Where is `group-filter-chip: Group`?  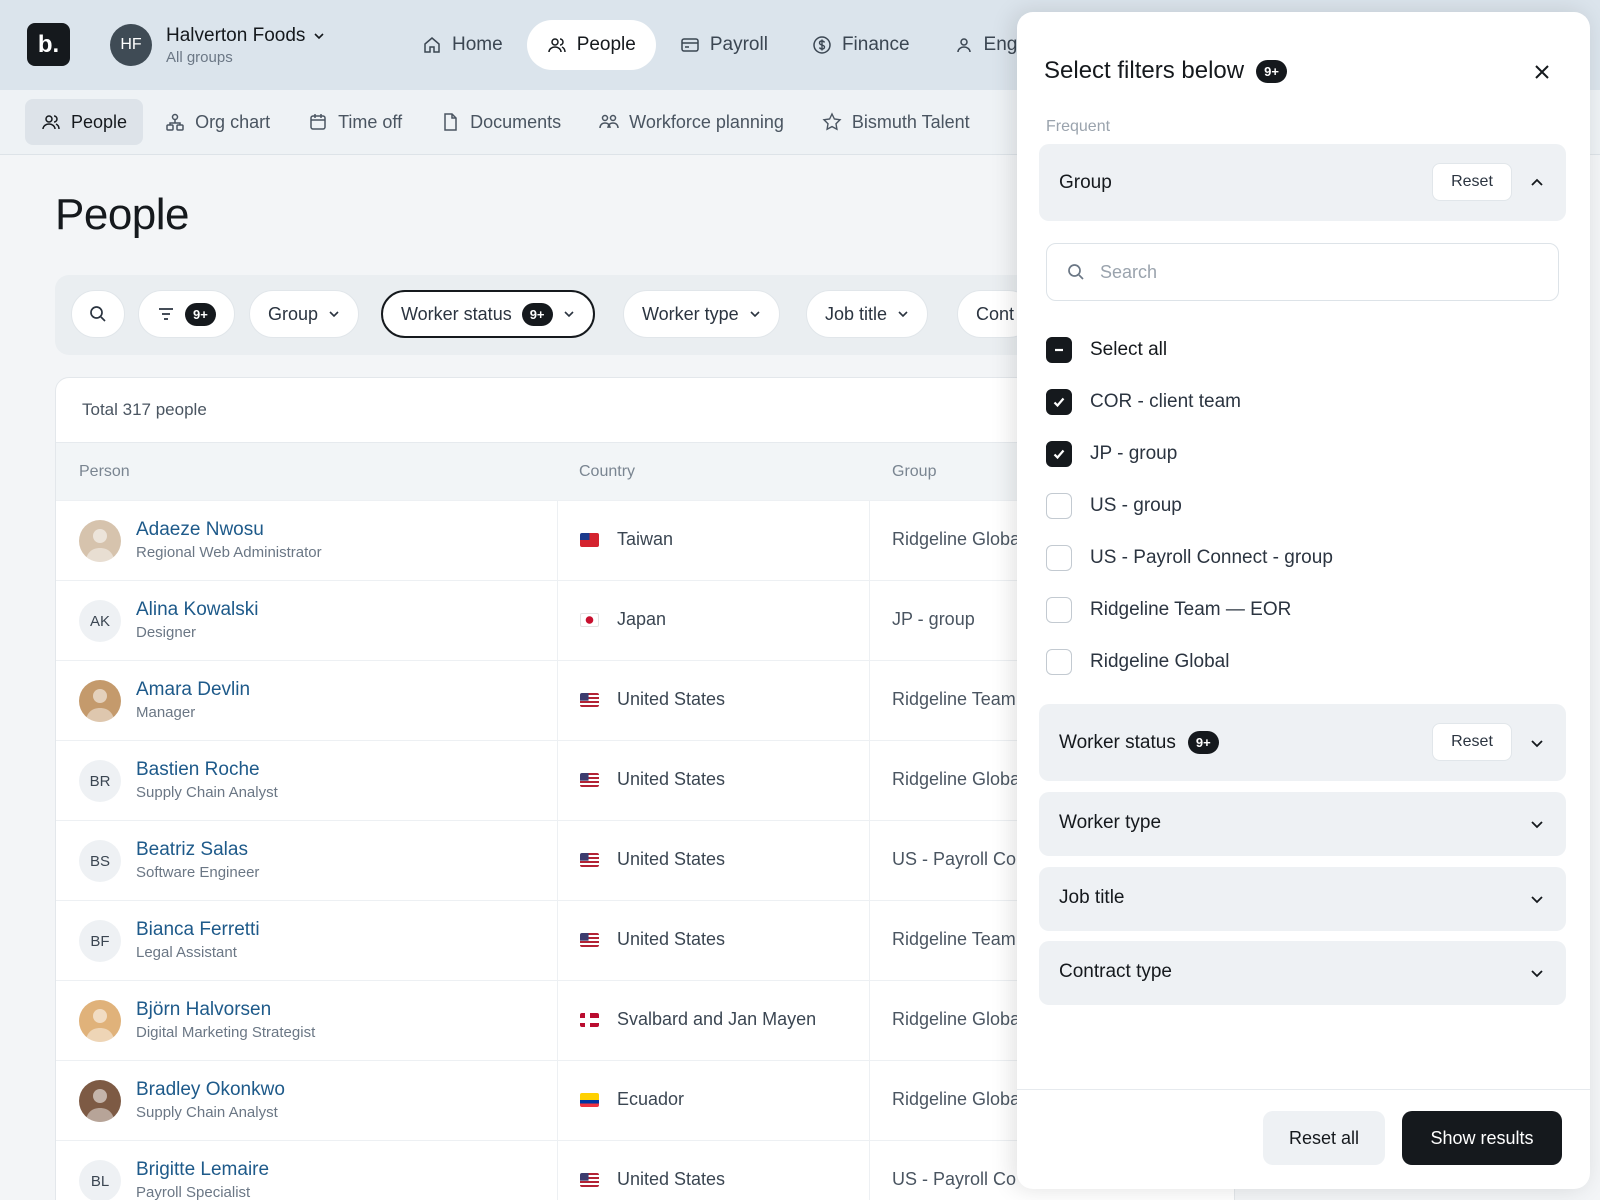
group-filter-chip: Group is located at coordinates (304, 314).